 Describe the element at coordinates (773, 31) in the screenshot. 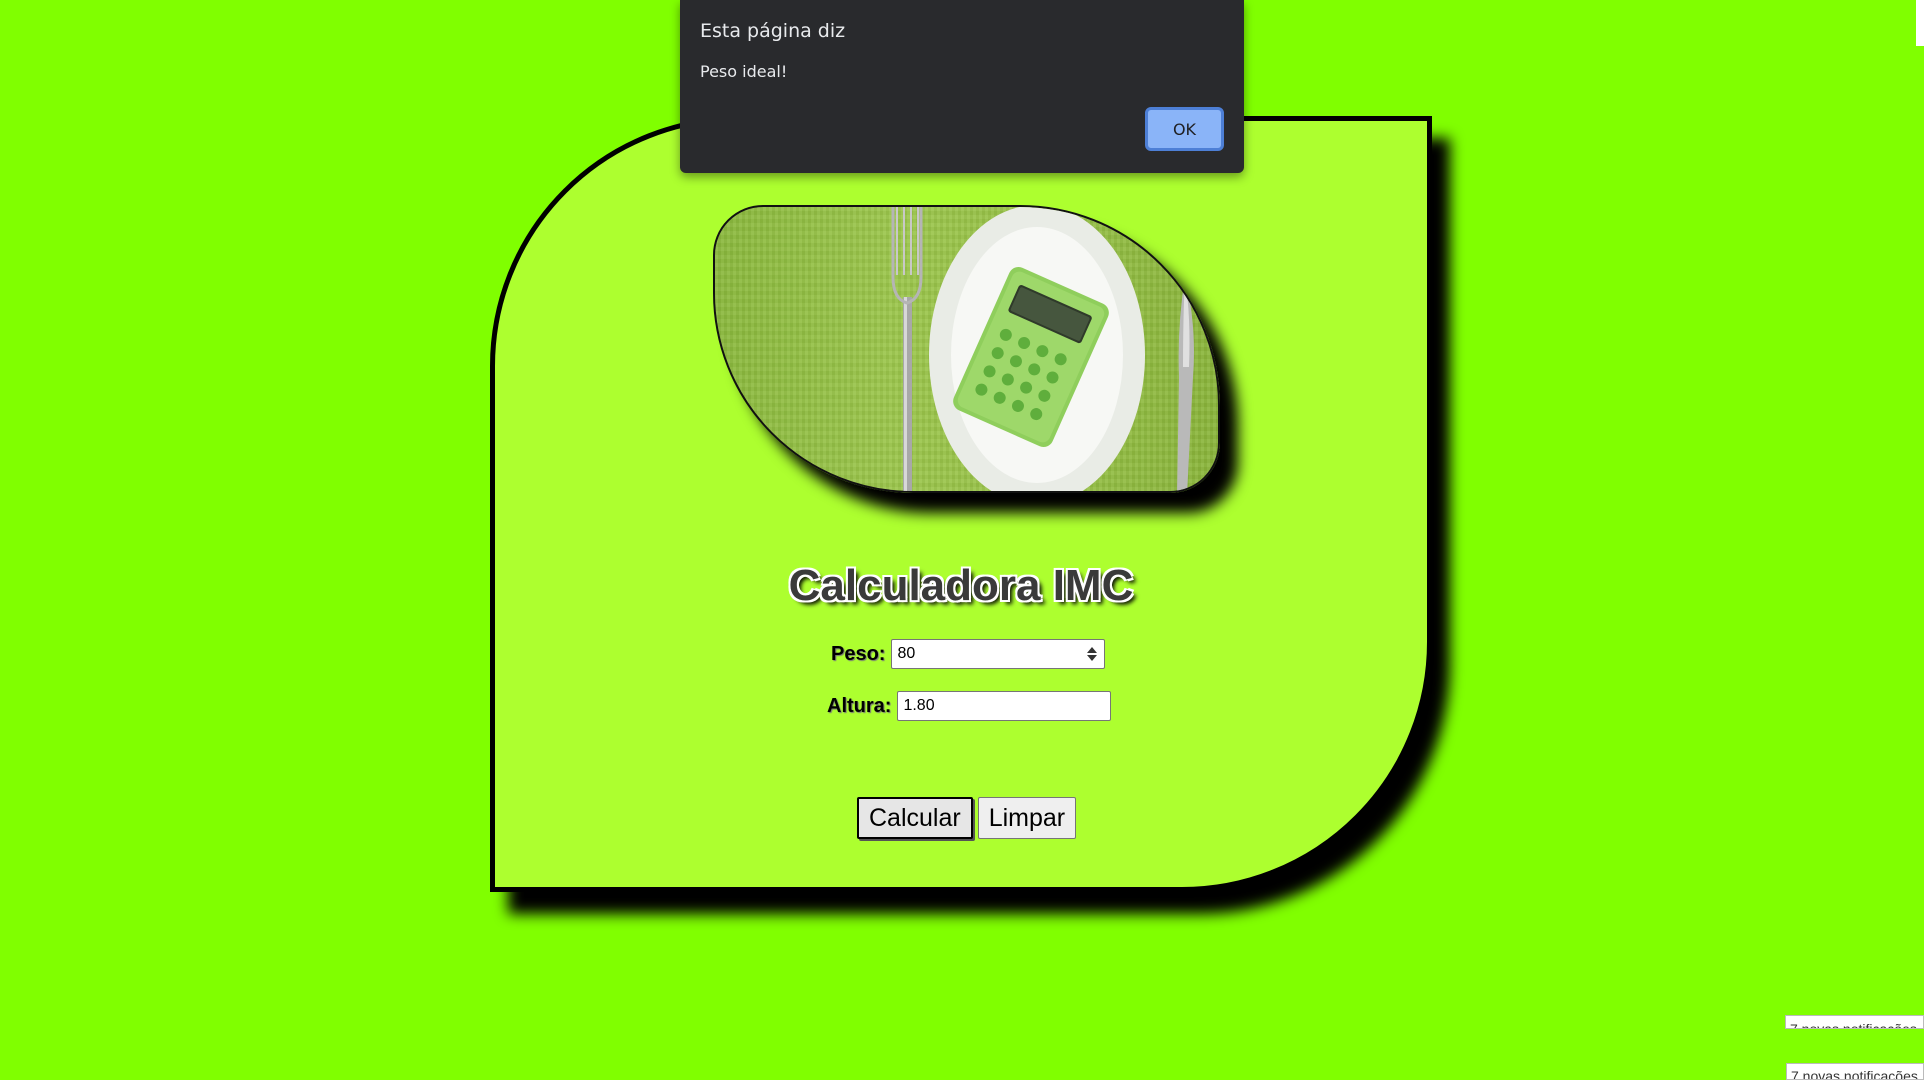

I see `dialog-title: Esta página diz` at that location.